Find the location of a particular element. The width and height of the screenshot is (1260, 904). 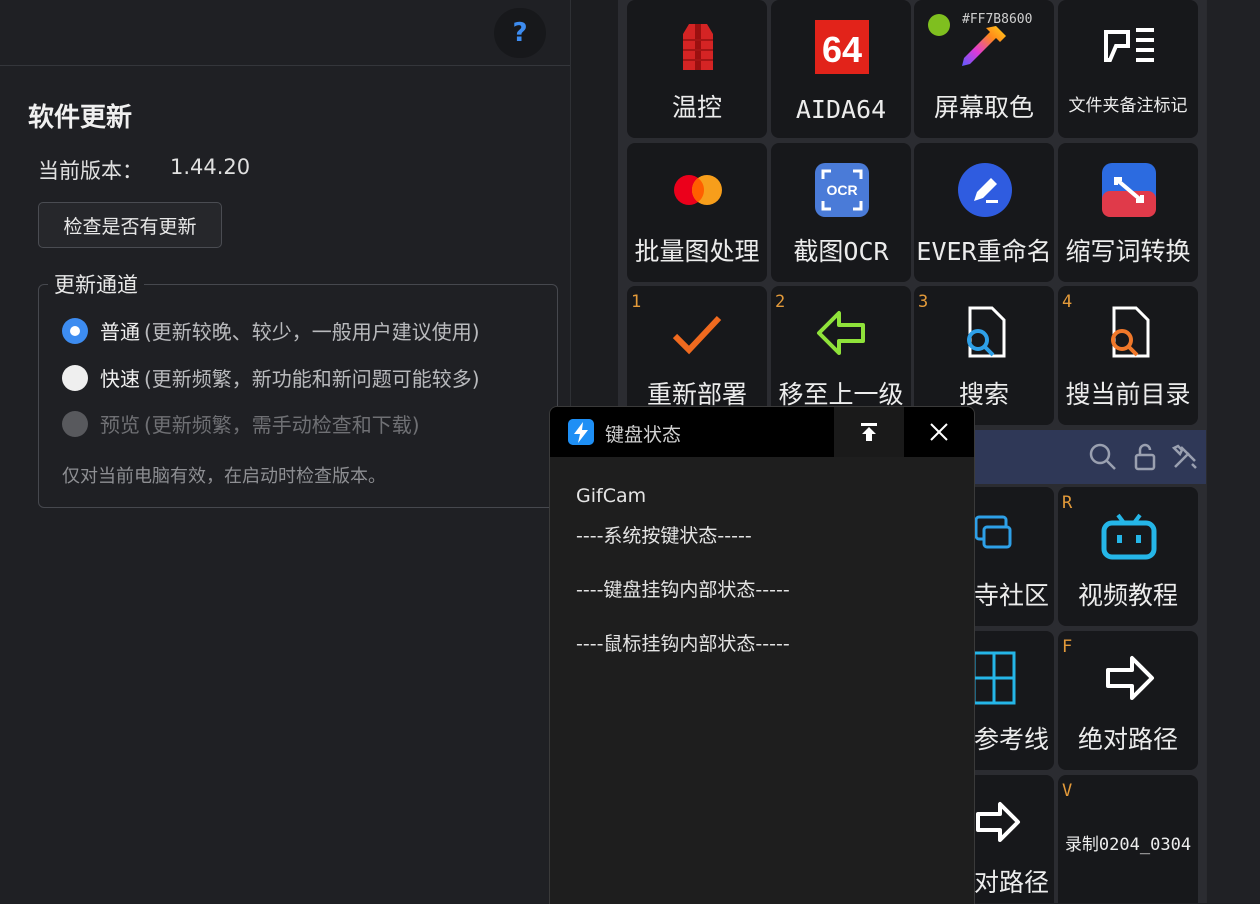

tile-temp: 温控 is located at coordinates (697, 69).